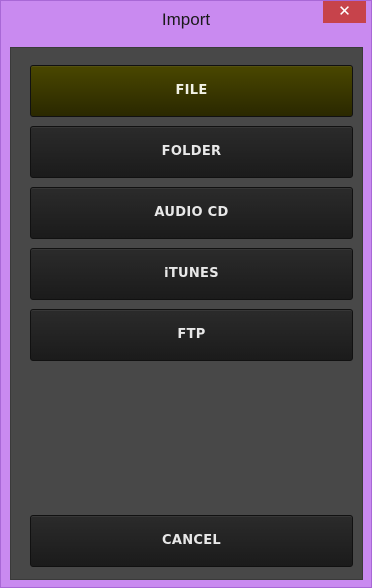 The width and height of the screenshot is (372, 588). I want to click on itunes-button: iTUNES, so click(191, 274).